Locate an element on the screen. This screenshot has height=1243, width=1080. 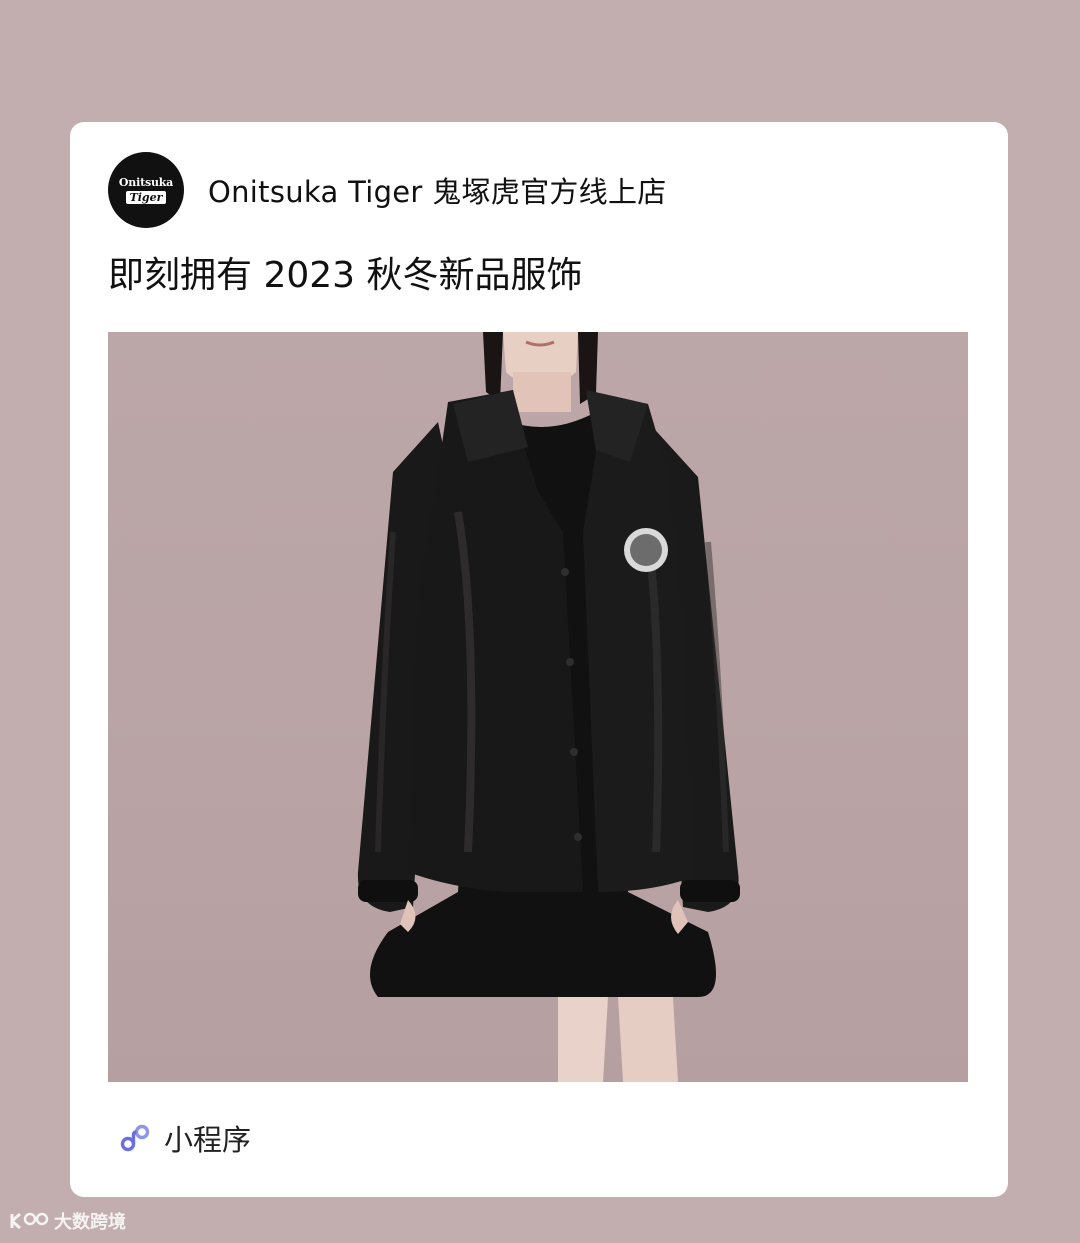
watermark-logo-icon is located at coordinates (29, 1221).